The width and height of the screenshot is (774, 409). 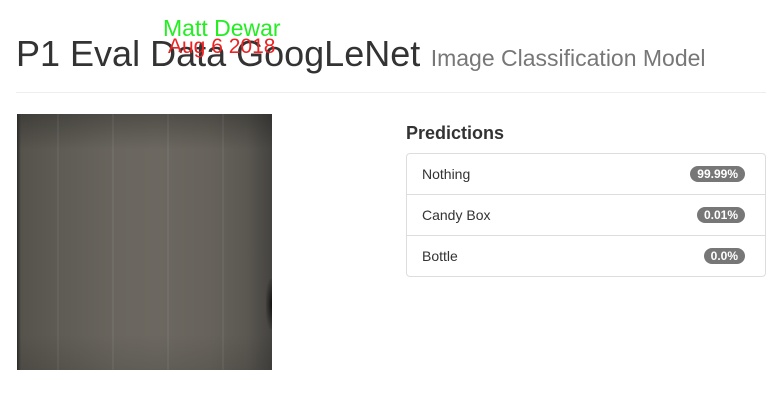 I want to click on prediction-label: Nothing, so click(x=446, y=174).